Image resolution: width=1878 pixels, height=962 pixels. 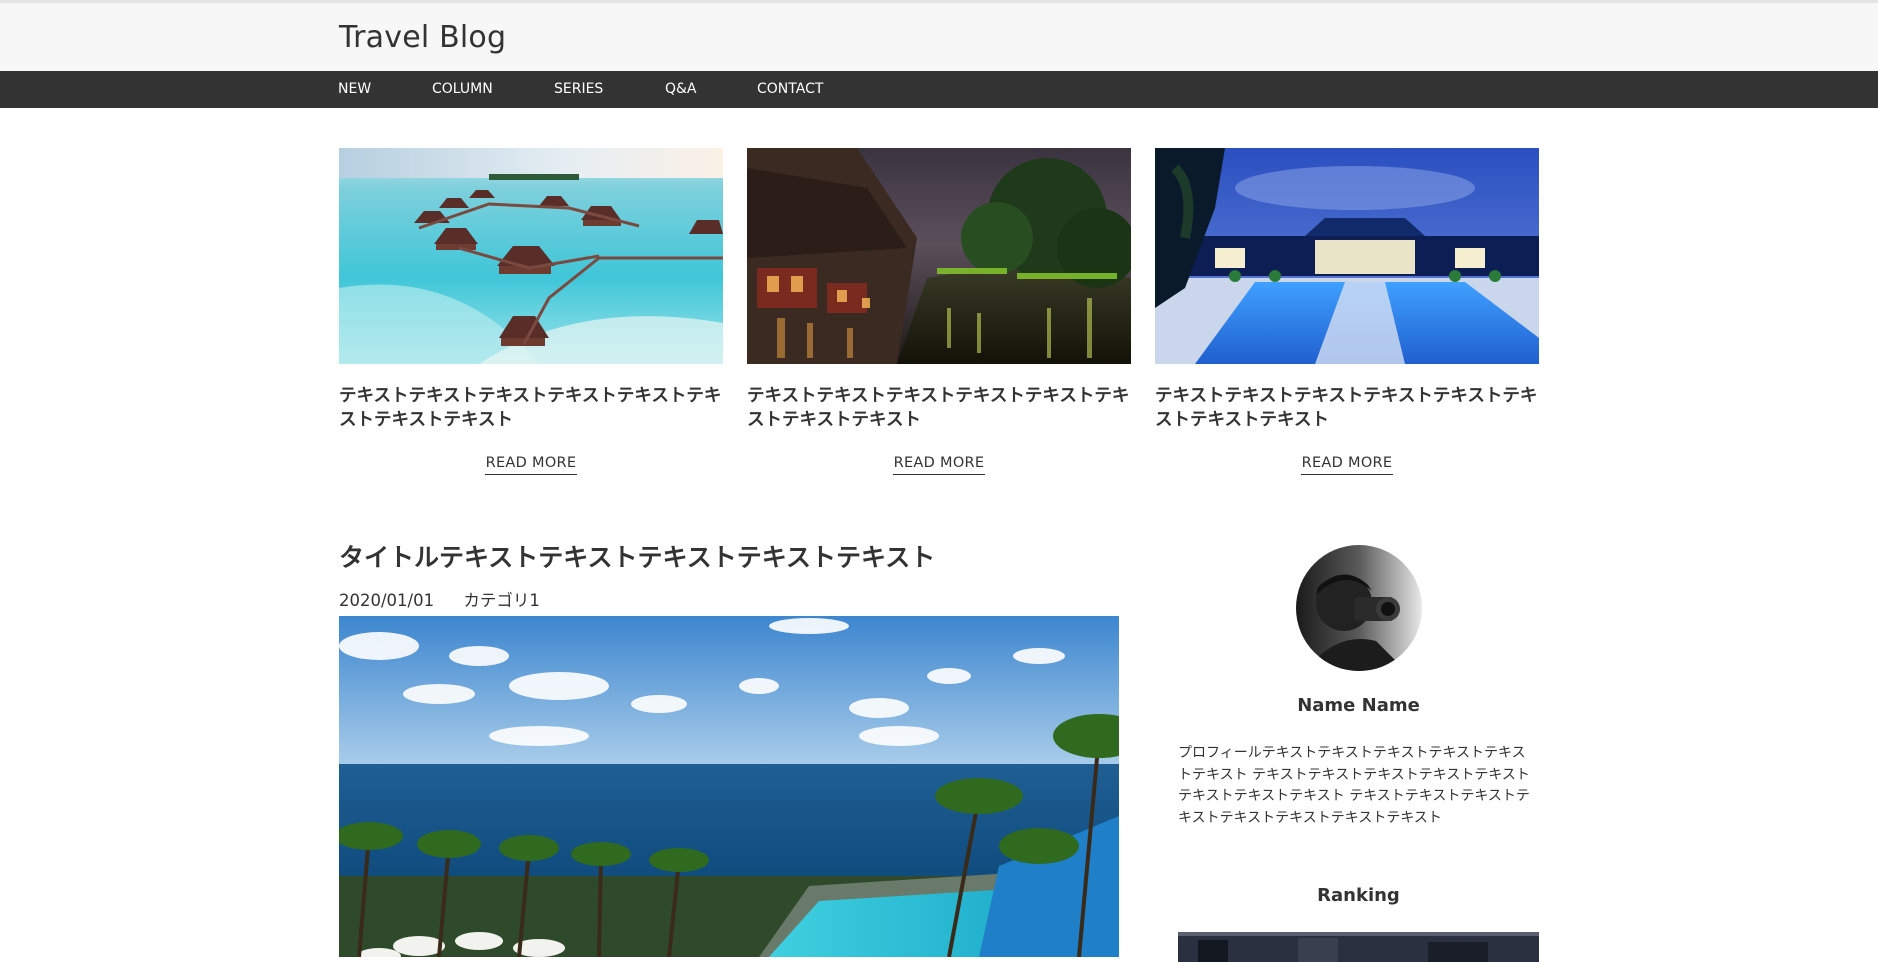 What do you see at coordinates (790, 89) in the screenshot?
I see `nav-item-contact: CONTACT` at bounding box center [790, 89].